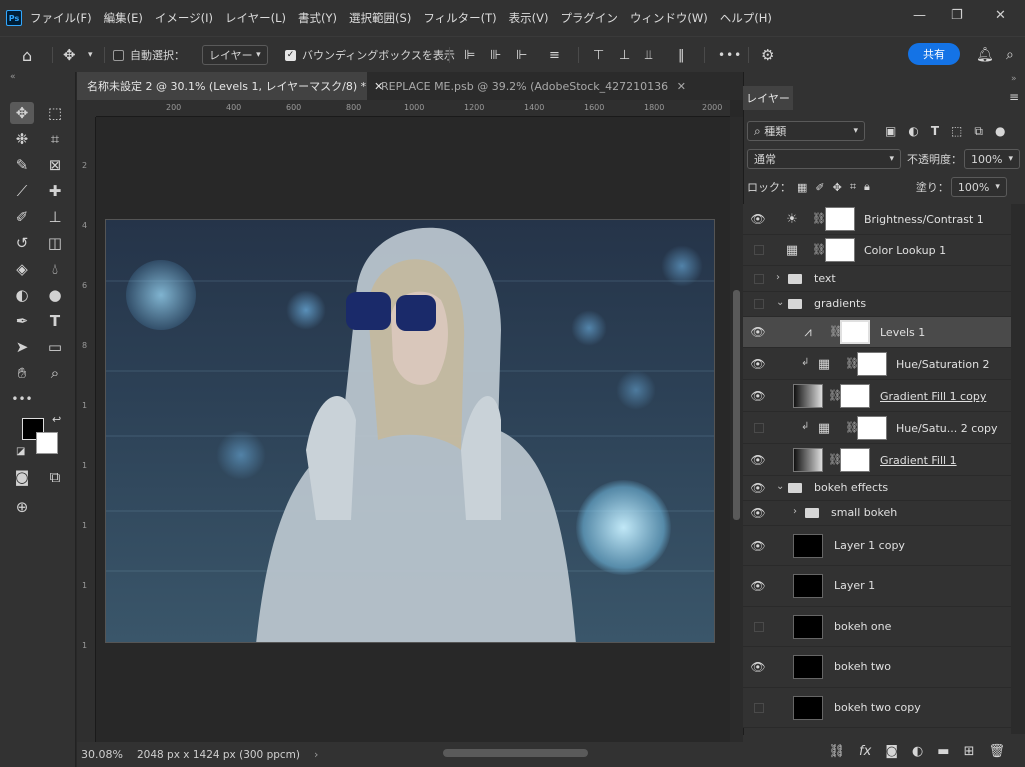 The image size is (1025, 767). I want to click on layer-row: 👁︎ ↲ ▦ ⛓︎ Hue/Saturation 2, so click(877, 364).